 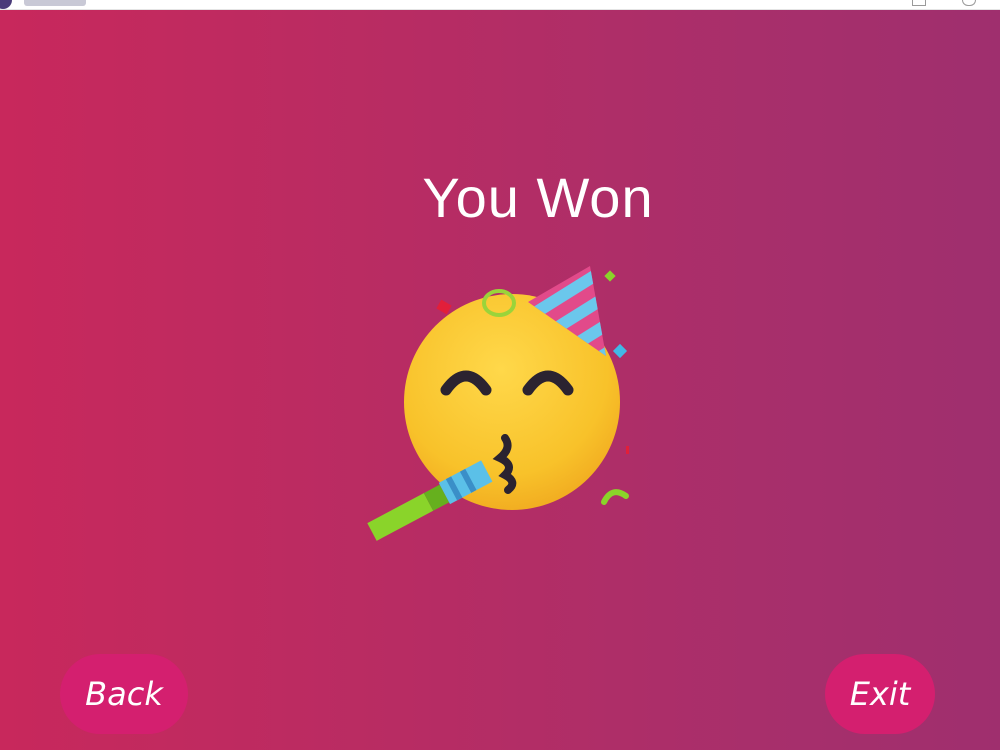 I want to click on result-title: You Won, so click(x=538, y=197).